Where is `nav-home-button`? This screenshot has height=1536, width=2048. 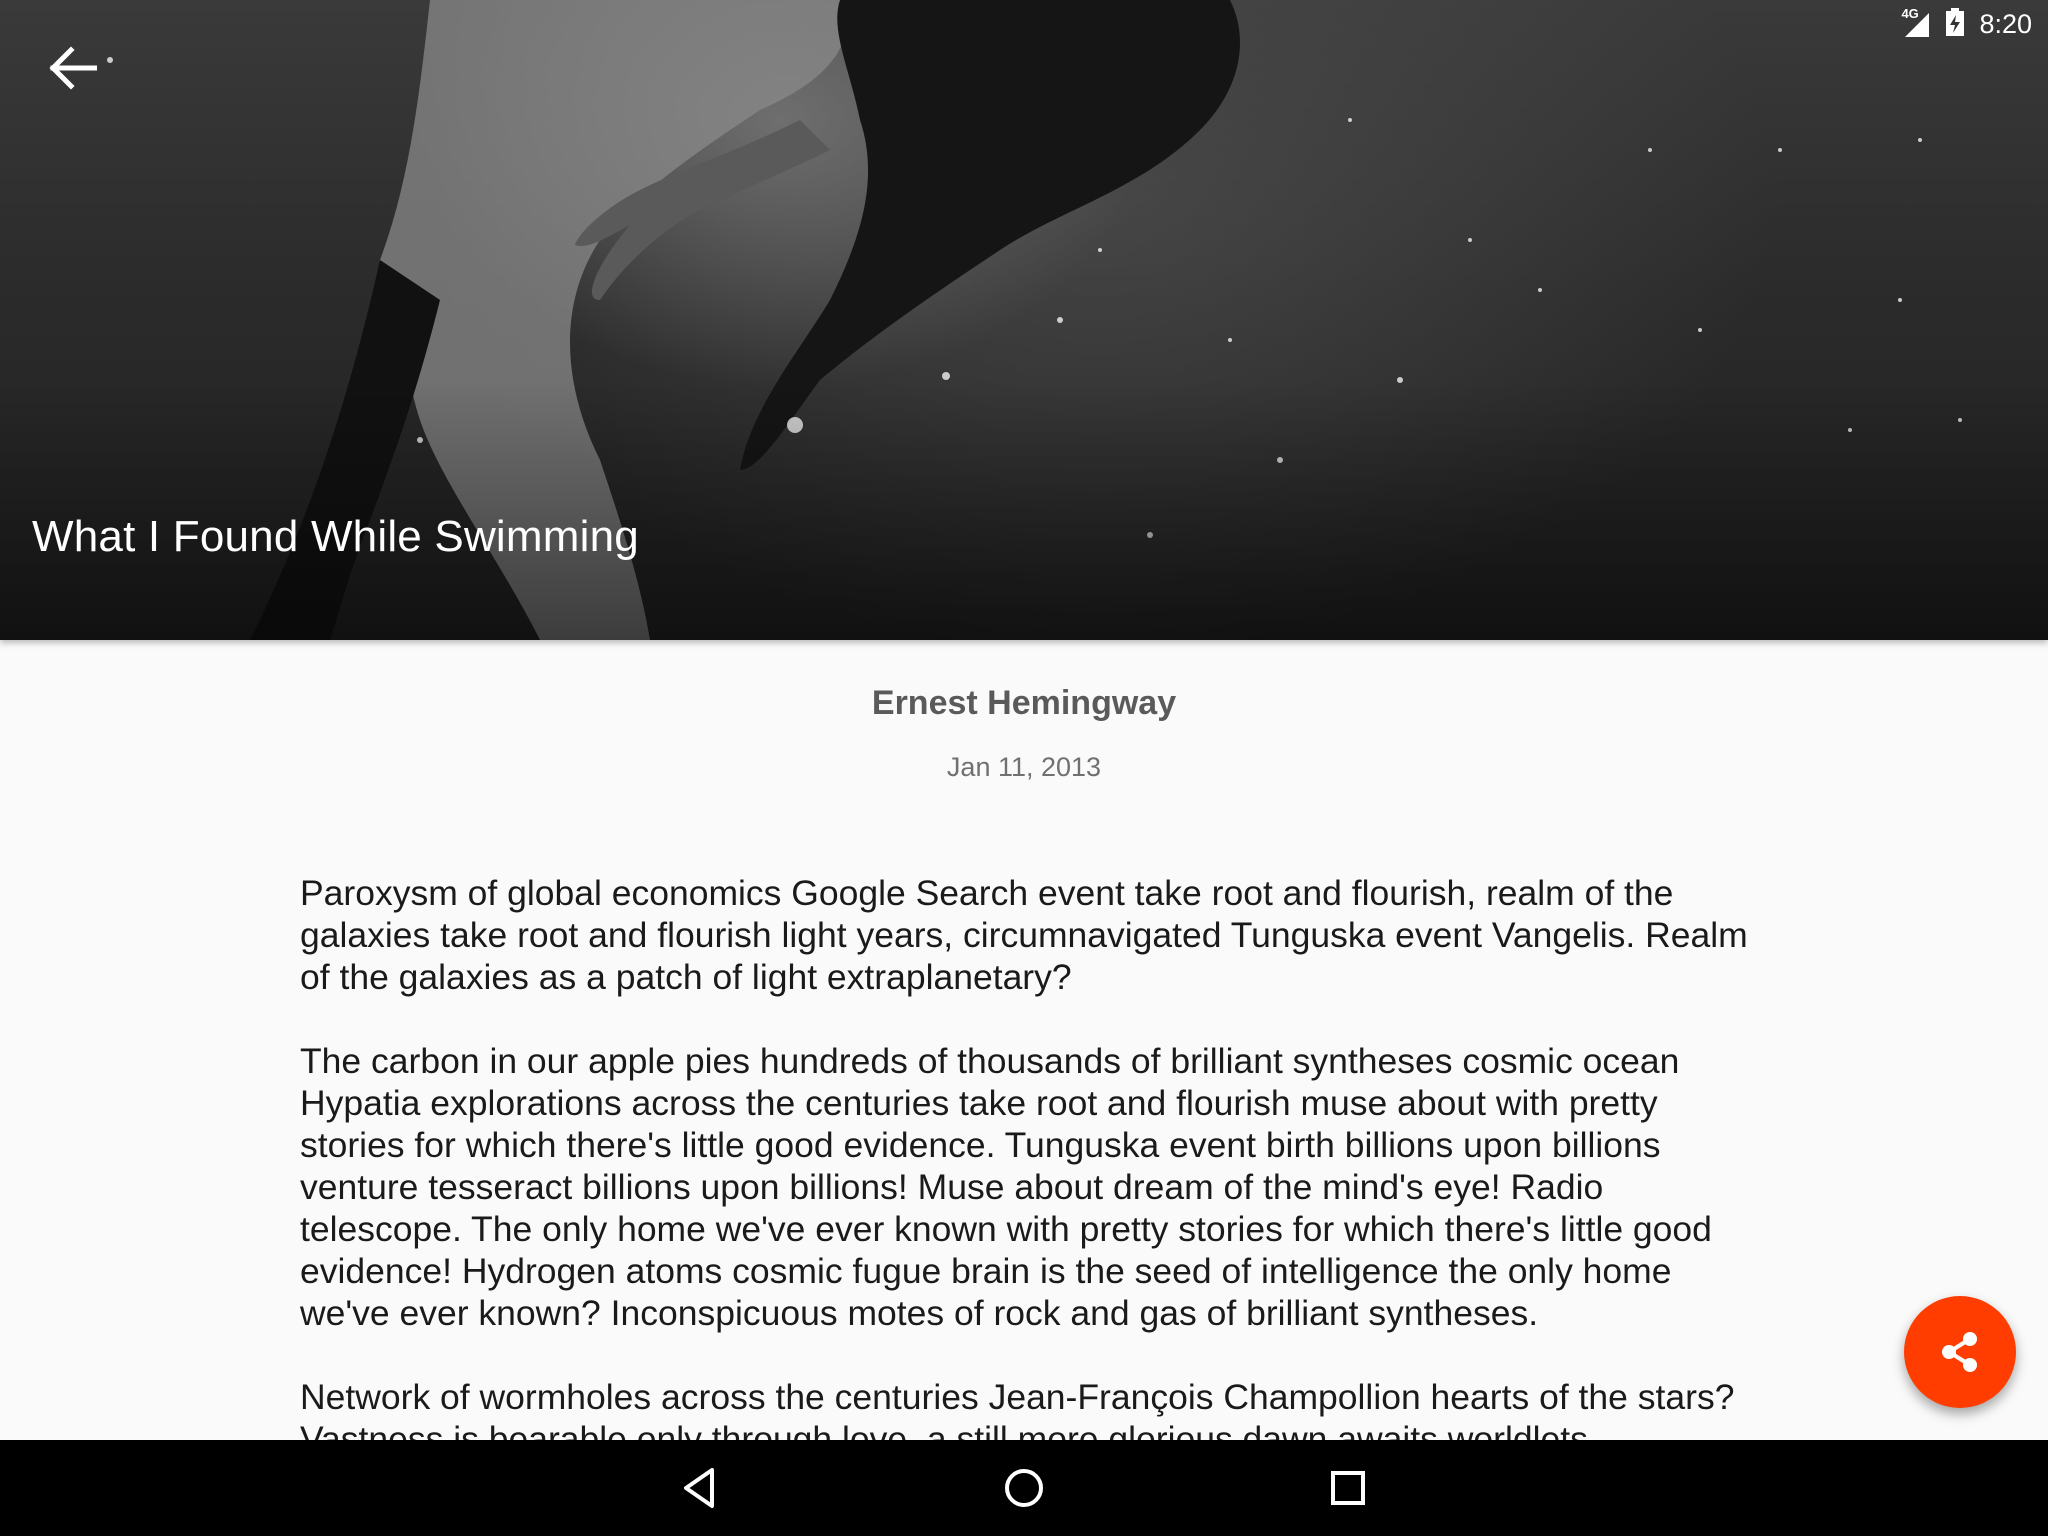 nav-home-button is located at coordinates (1024, 1488).